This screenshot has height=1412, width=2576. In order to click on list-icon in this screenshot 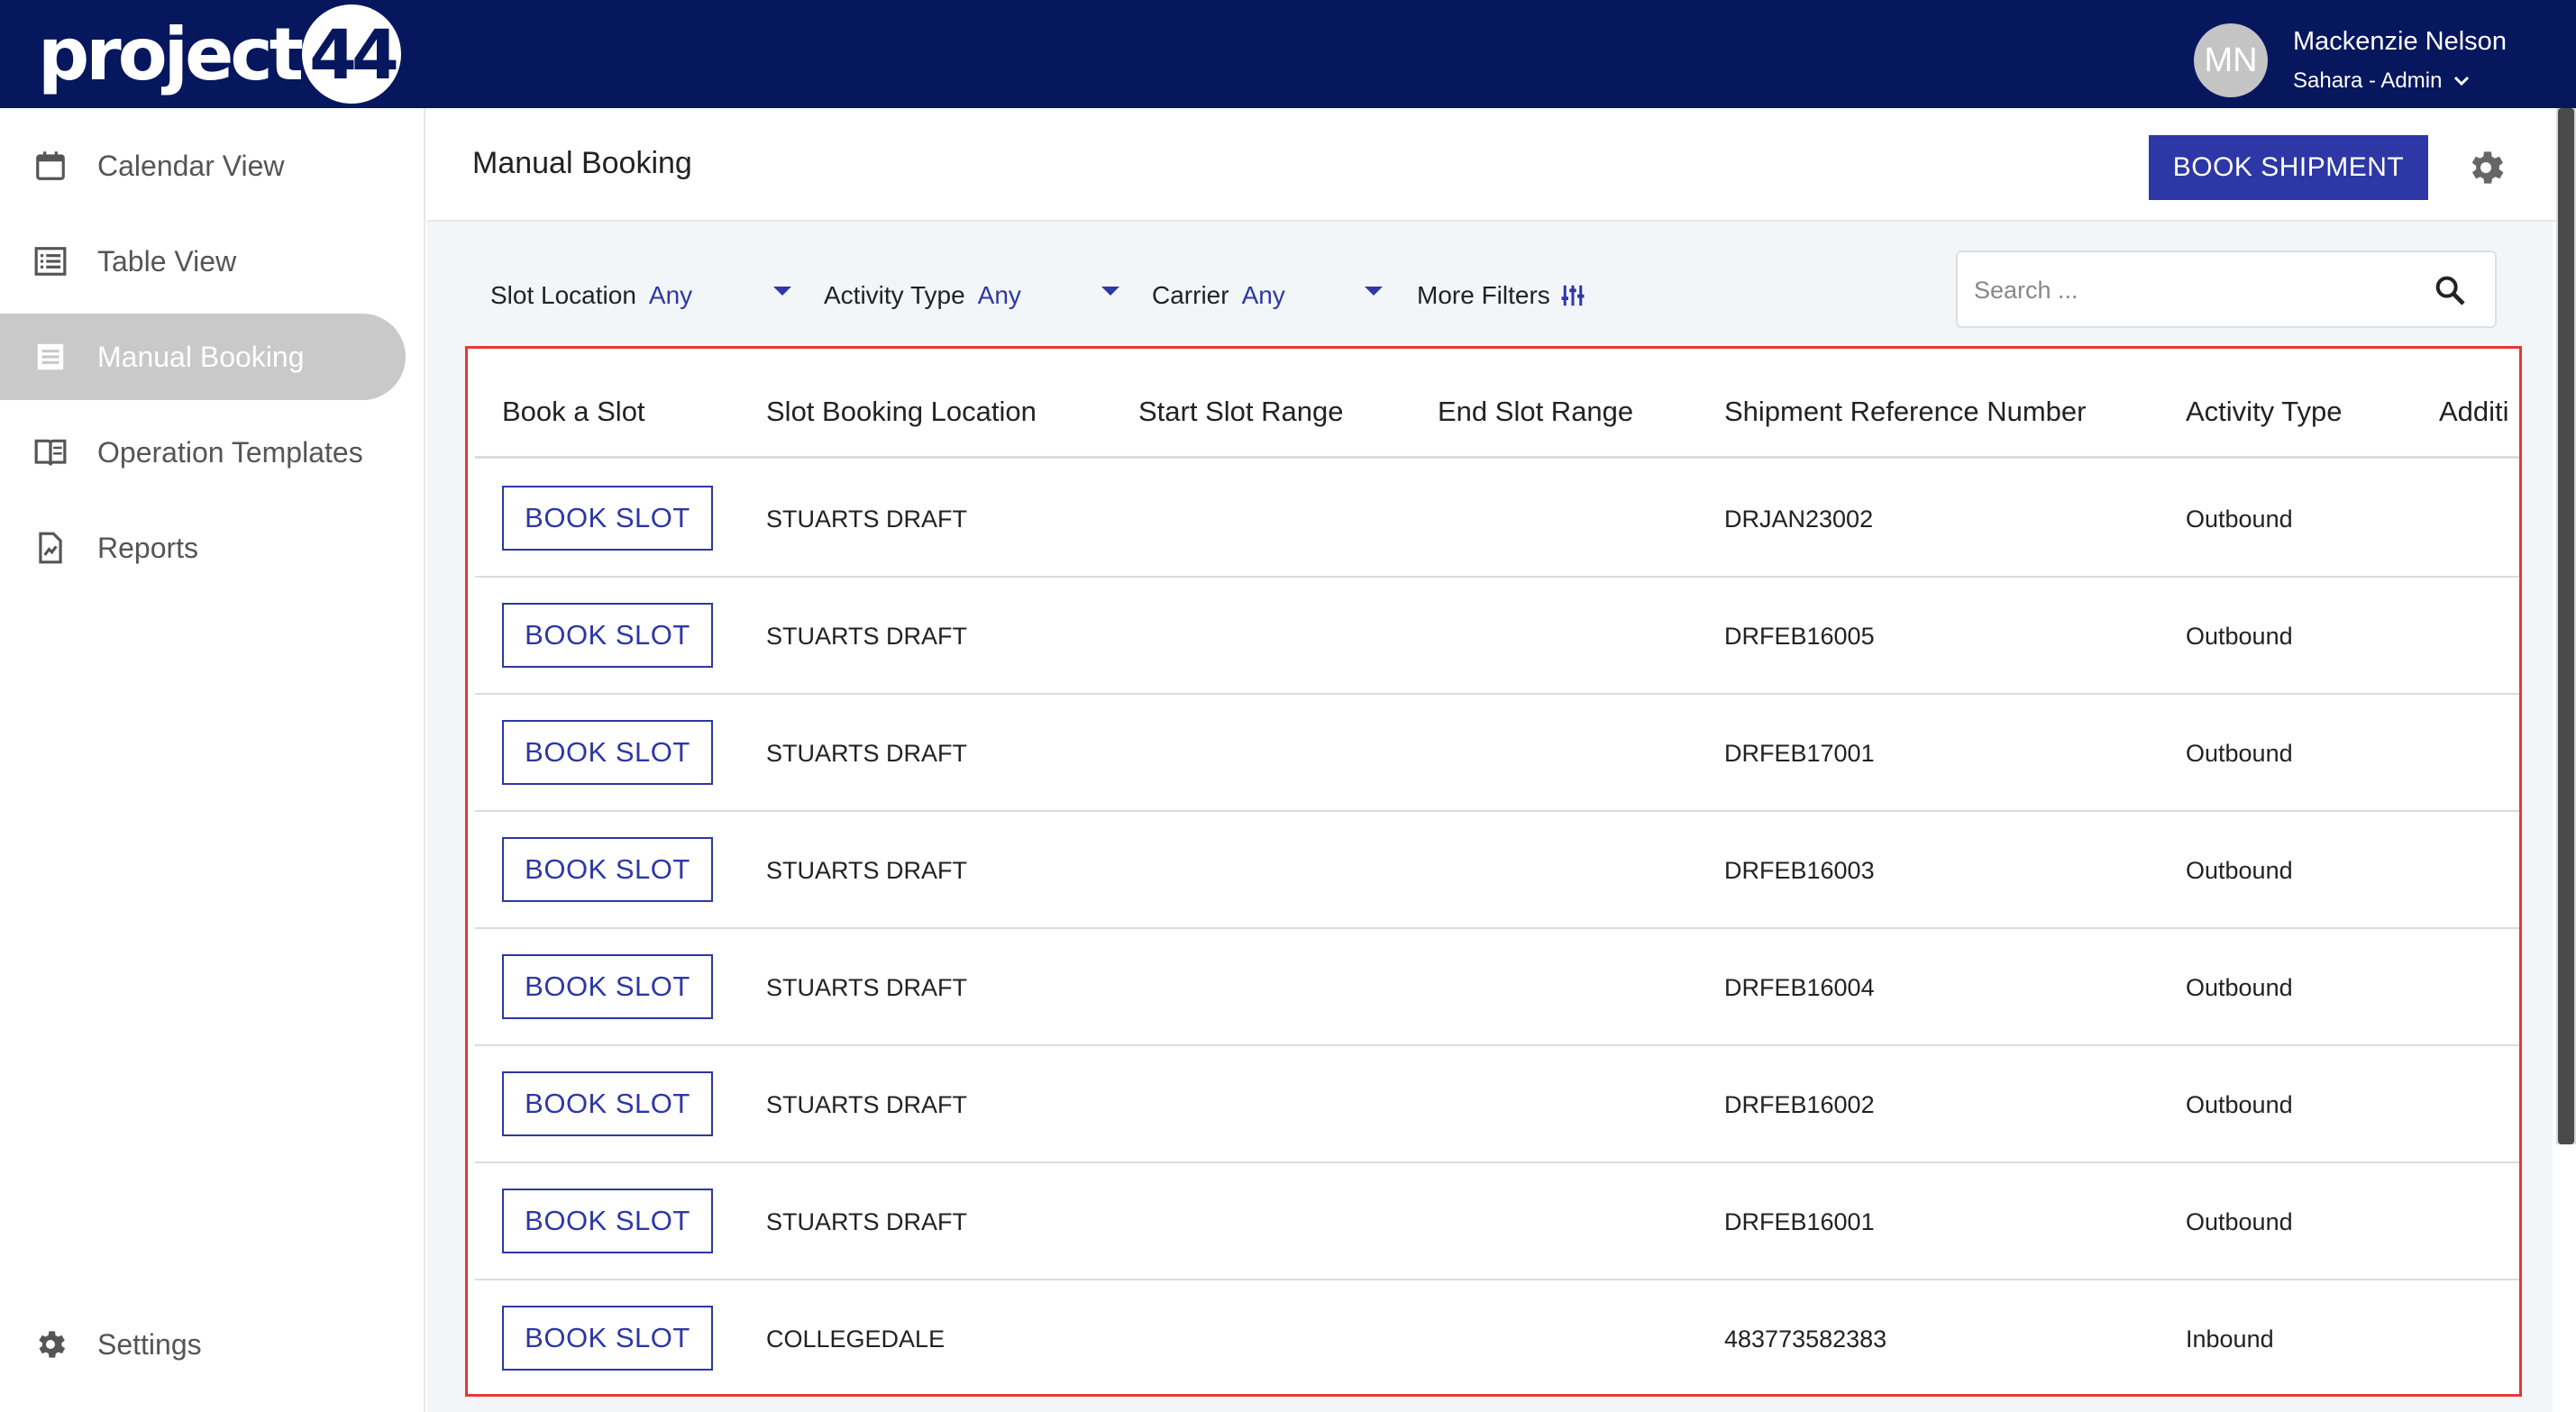, I will do `click(50, 261)`.